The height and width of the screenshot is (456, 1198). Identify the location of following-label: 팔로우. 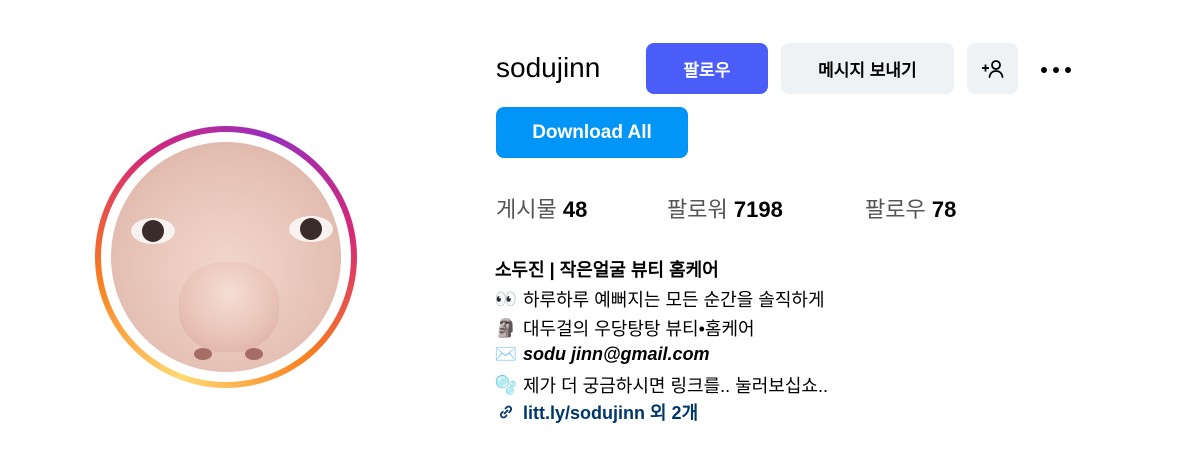
(895, 209).